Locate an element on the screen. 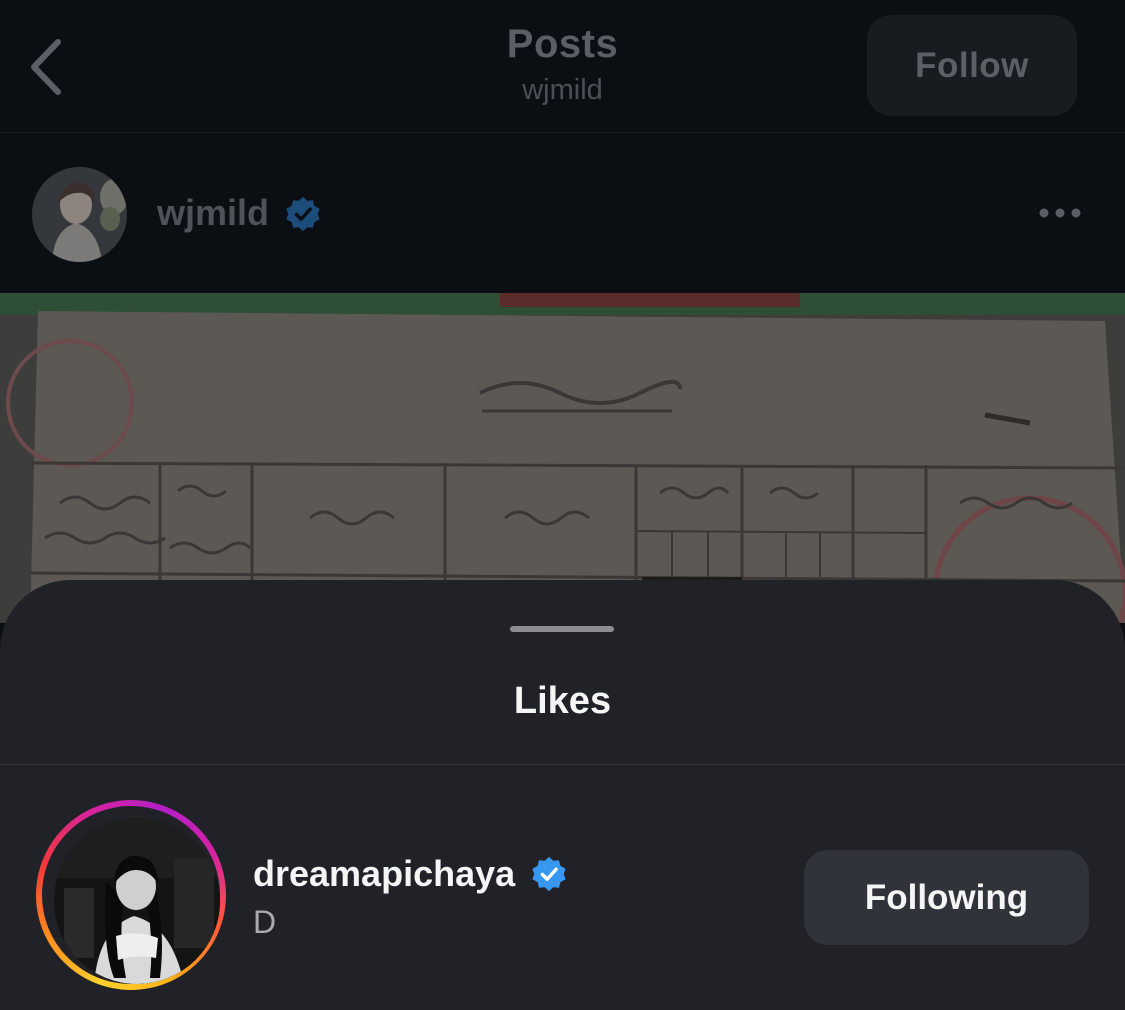  sheet-title: Likes is located at coordinates (562, 701).